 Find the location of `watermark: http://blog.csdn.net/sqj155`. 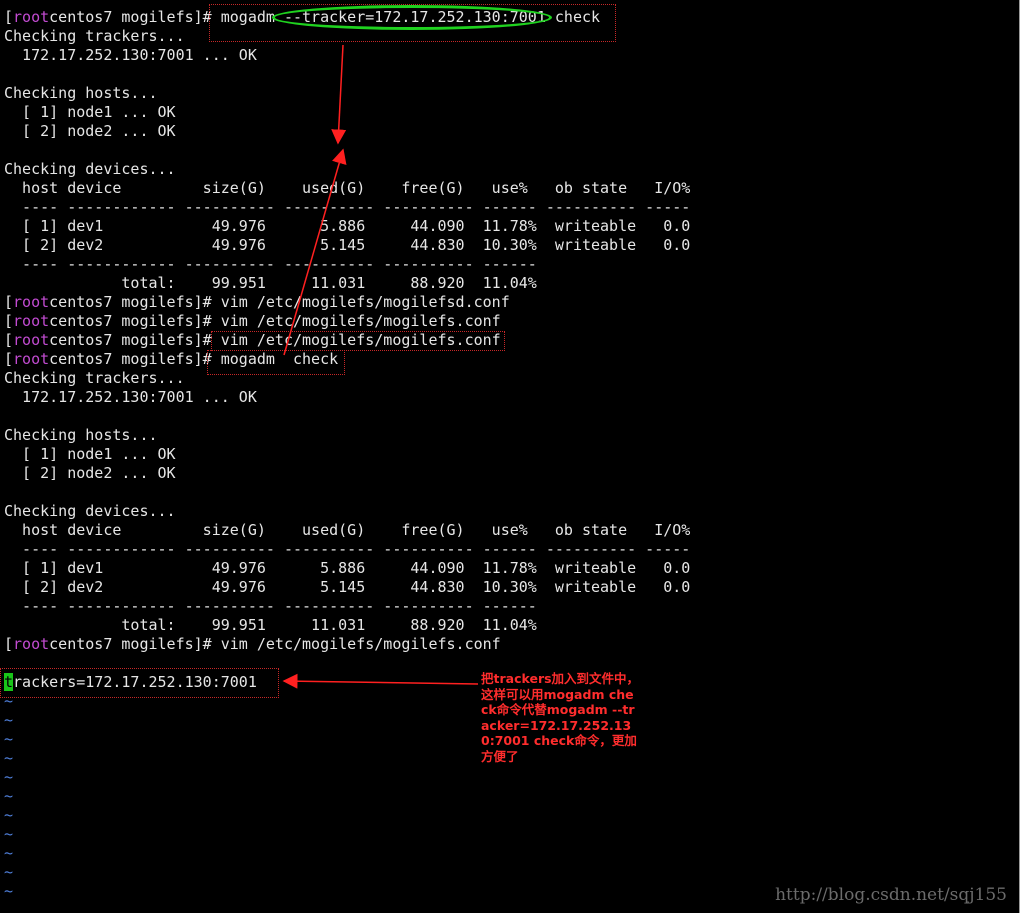

watermark: http://blog.csdn.net/sqj155 is located at coordinates (891, 895).